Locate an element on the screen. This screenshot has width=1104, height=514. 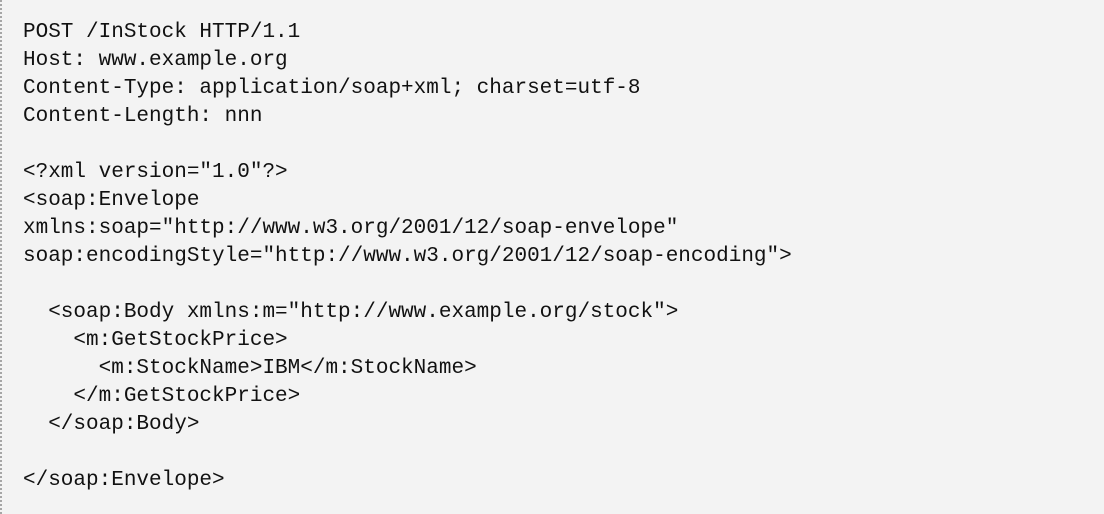
soap-envelope-open-line: <soap:Envelope is located at coordinates (111, 200).